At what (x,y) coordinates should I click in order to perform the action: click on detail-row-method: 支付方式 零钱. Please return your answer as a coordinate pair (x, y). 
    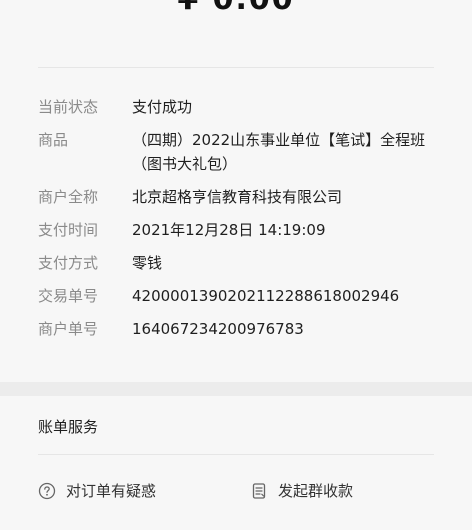
    Looking at the image, I should click on (238, 263).